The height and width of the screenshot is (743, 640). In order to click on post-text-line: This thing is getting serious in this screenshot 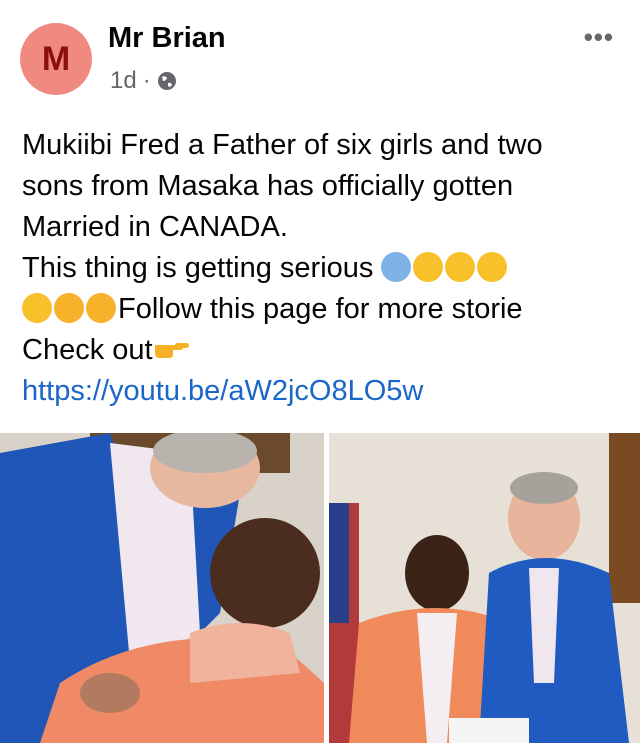, I will do `click(202, 268)`.